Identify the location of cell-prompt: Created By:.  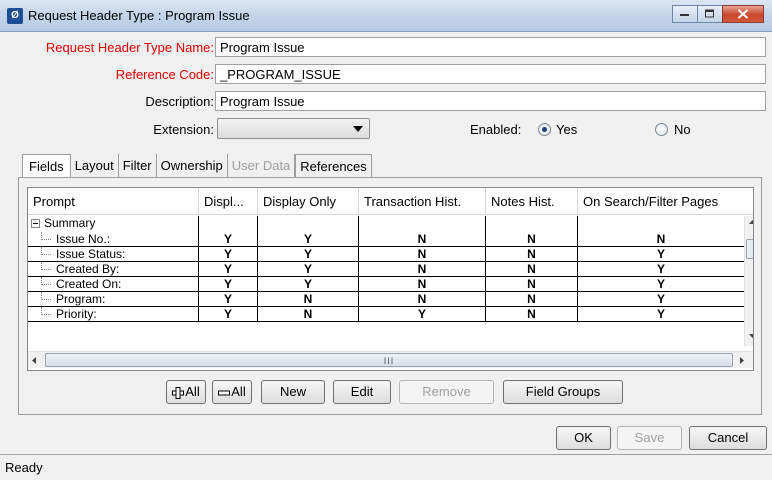
(113, 269).